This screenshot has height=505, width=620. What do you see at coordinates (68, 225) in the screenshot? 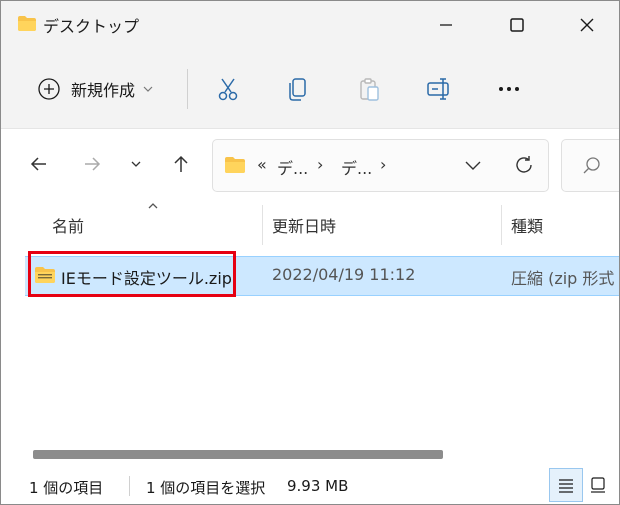
I see `column-header-name: 名前` at bounding box center [68, 225].